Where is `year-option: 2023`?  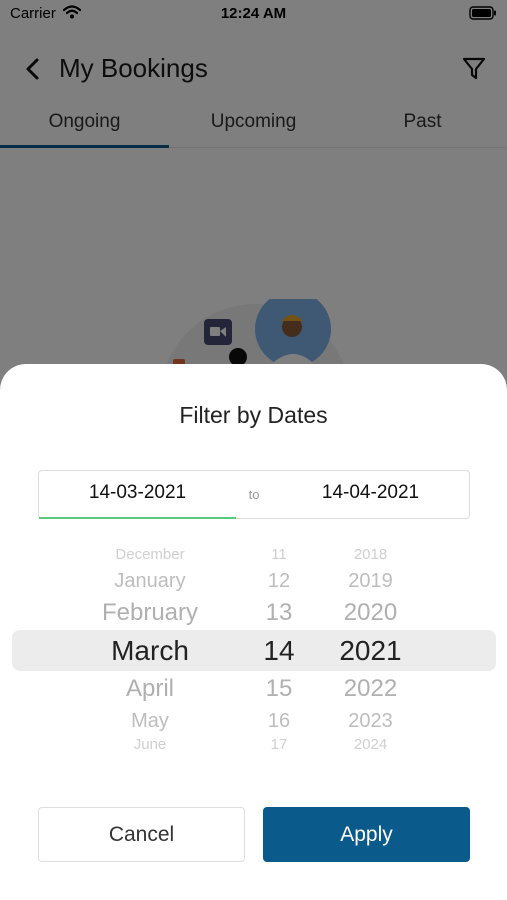 year-option: 2023 is located at coordinates (370, 721).